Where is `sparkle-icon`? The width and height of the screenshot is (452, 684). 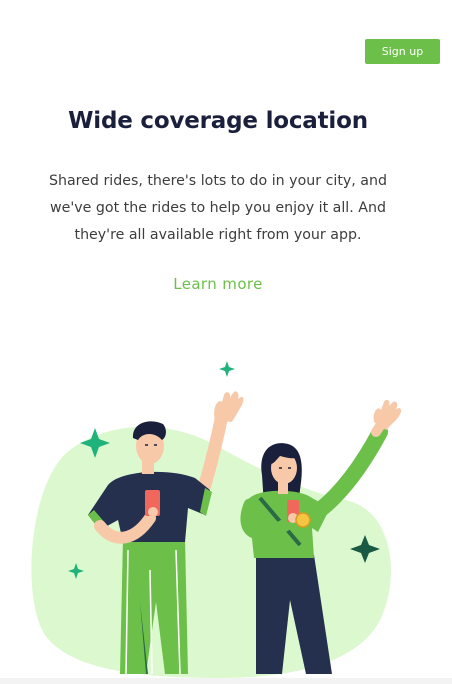
sparkle-icon is located at coordinates (227, 369).